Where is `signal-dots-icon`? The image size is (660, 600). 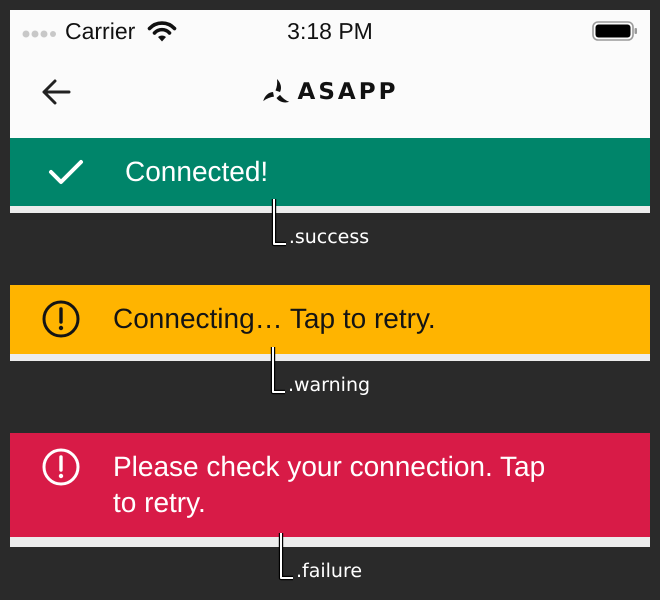
signal-dots-icon is located at coordinates (39, 34).